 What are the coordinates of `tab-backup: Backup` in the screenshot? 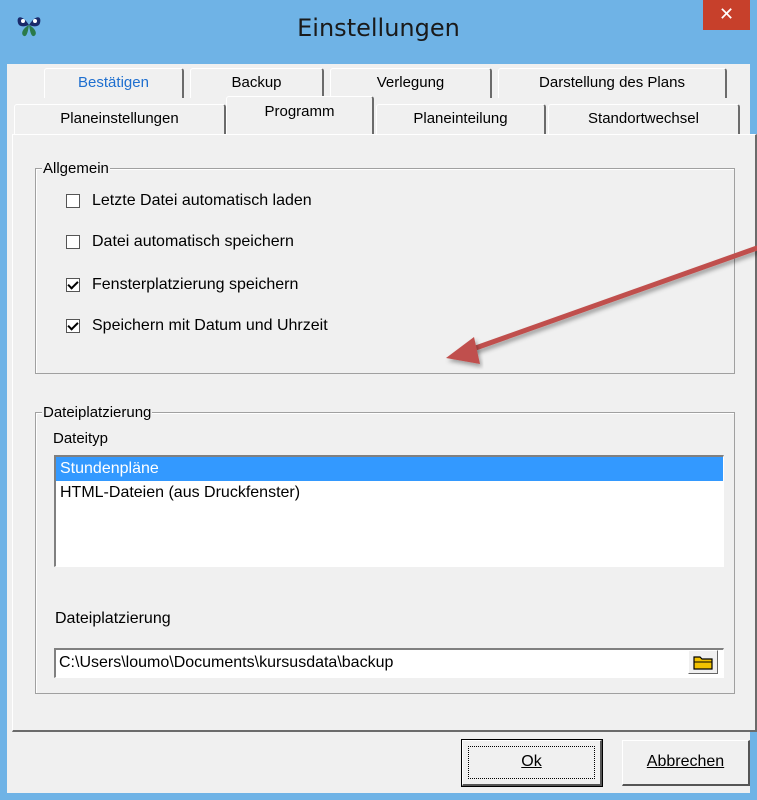 It's located at (257, 83).